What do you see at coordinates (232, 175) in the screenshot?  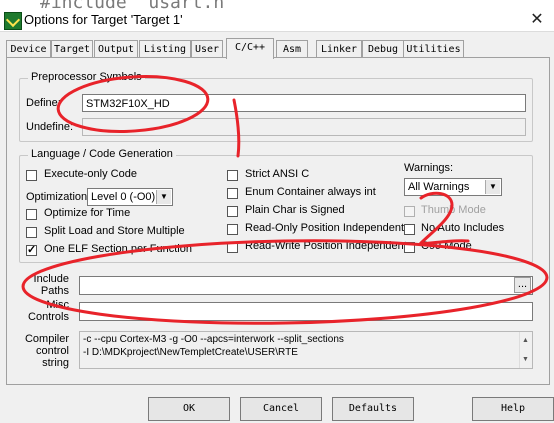 I see `strict-ansi-checkbox` at bounding box center [232, 175].